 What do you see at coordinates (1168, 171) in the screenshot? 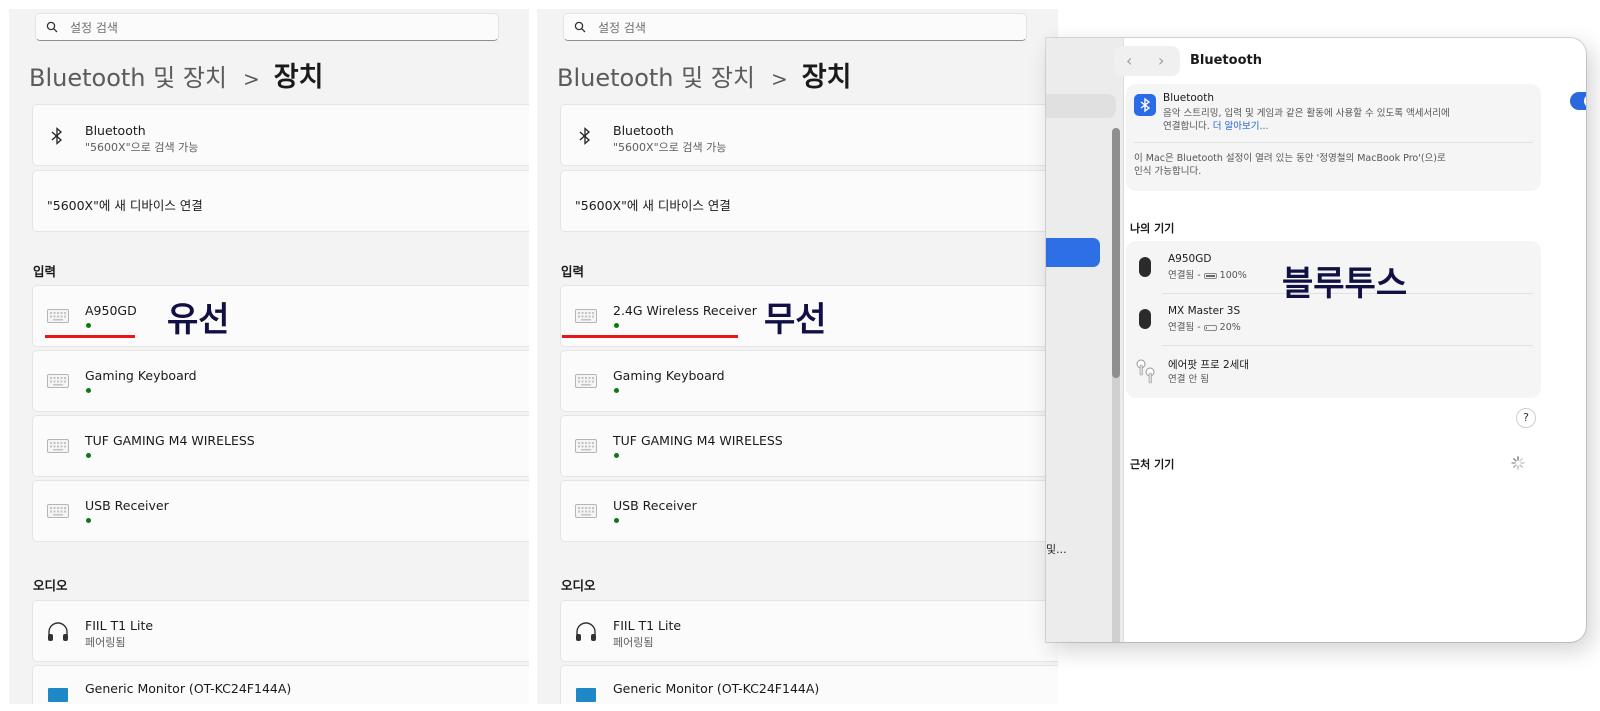
I see `discoverable-text-line2: 인식 가능합니다.` at bounding box center [1168, 171].